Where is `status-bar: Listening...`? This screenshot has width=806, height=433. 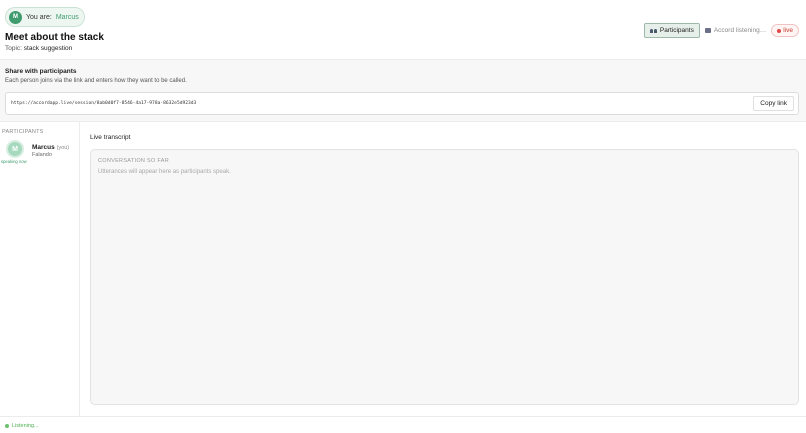 status-bar: Listening... is located at coordinates (403, 424).